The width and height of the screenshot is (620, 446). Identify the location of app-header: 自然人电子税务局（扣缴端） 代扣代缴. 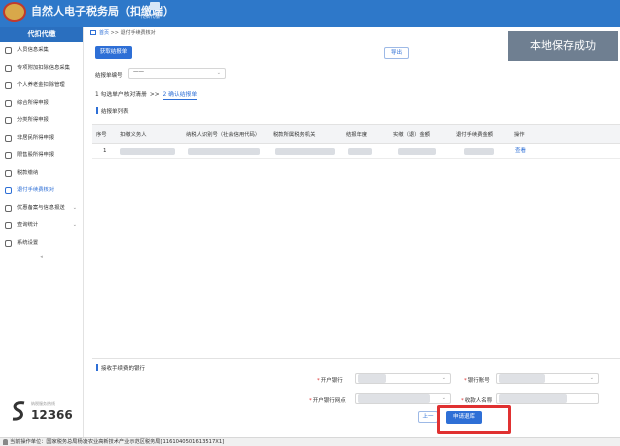
(310, 13).